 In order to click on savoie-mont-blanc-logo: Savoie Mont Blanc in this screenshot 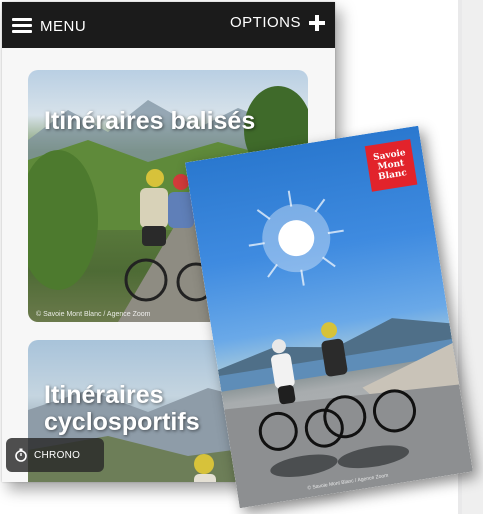, I will do `click(391, 165)`.